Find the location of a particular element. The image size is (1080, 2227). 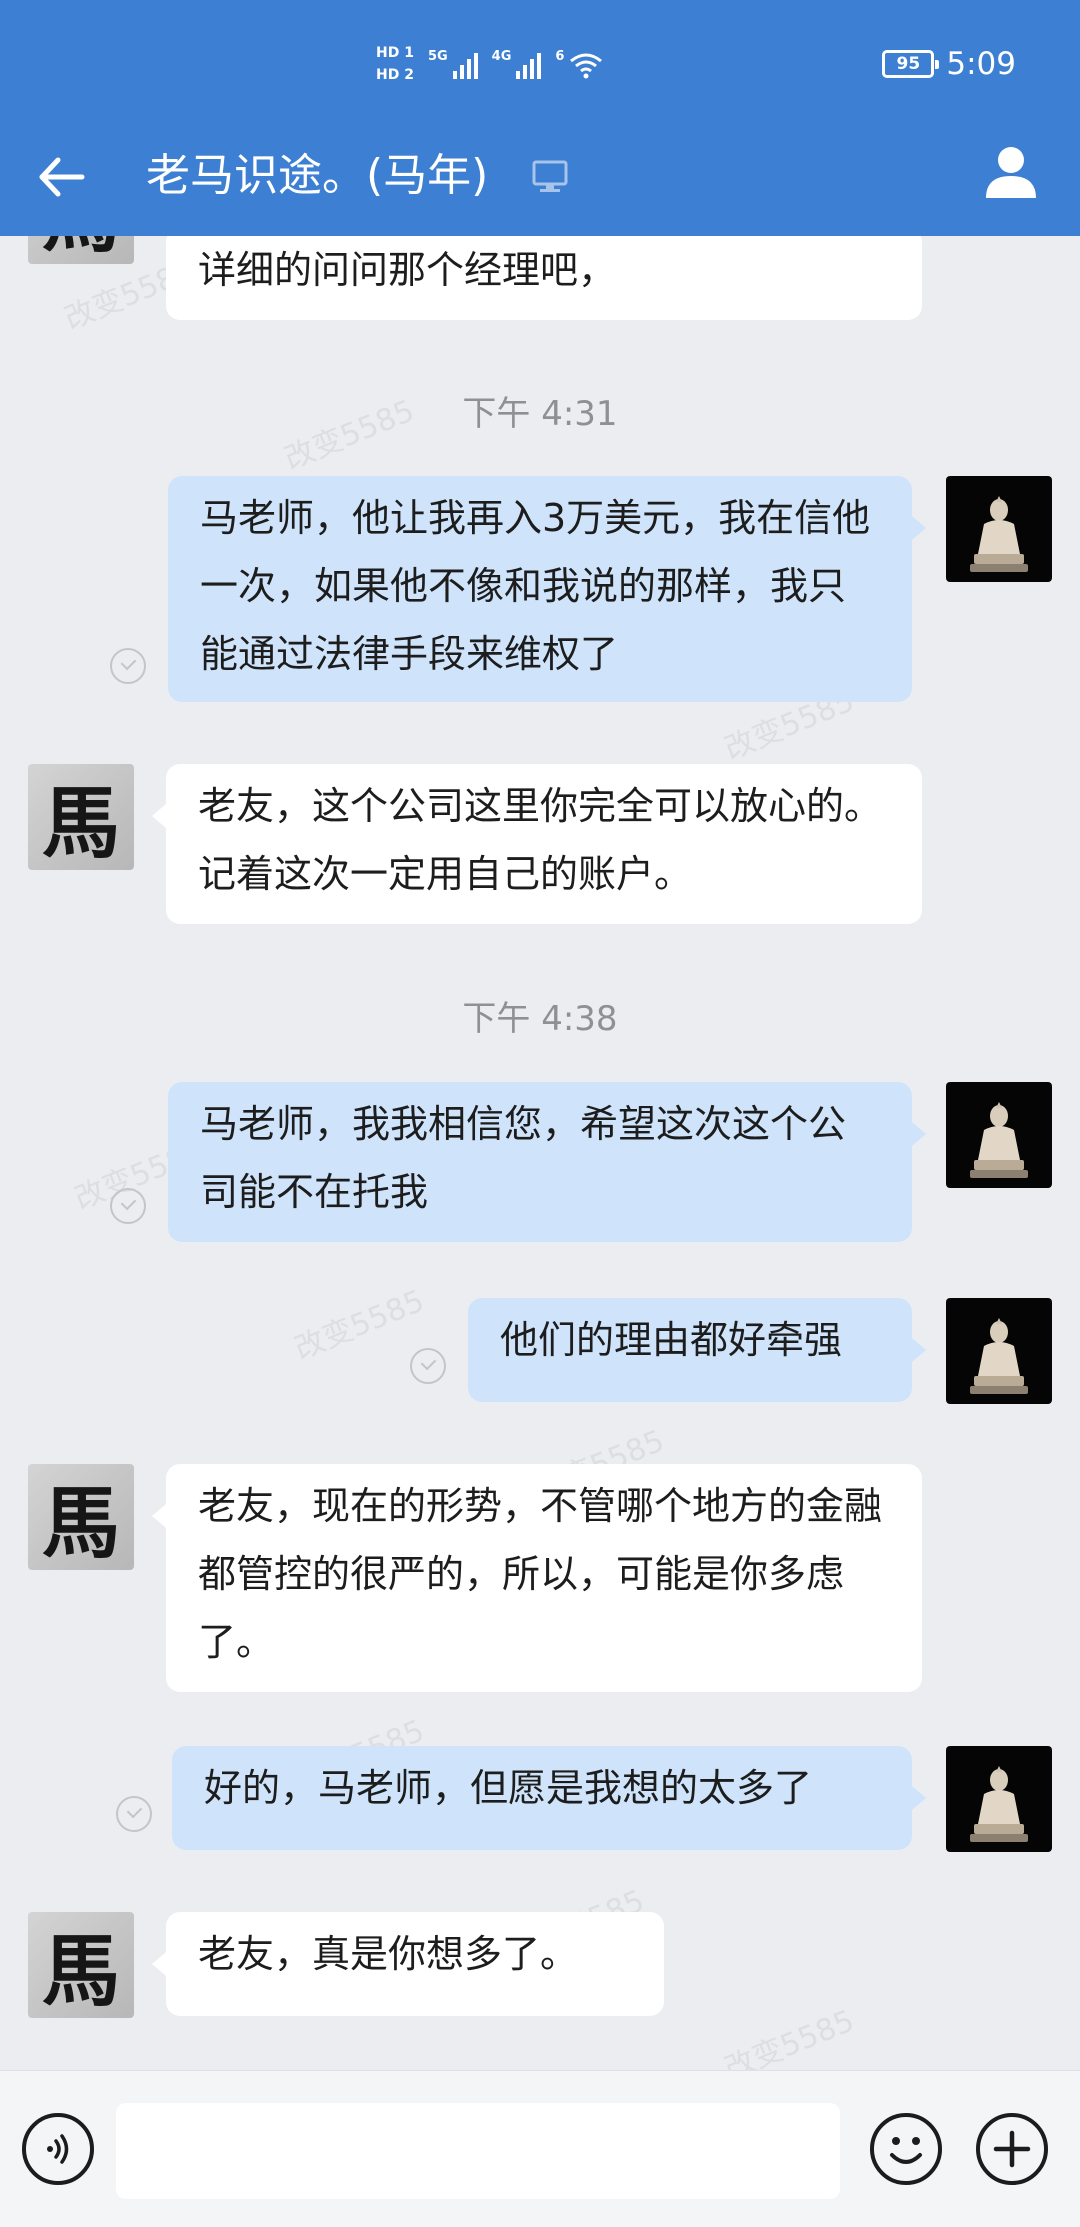

app-header: HD 1 HD 2 5G 4G 6 95 5:09 老马识途。(马年) is located at coordinates (540, 118).